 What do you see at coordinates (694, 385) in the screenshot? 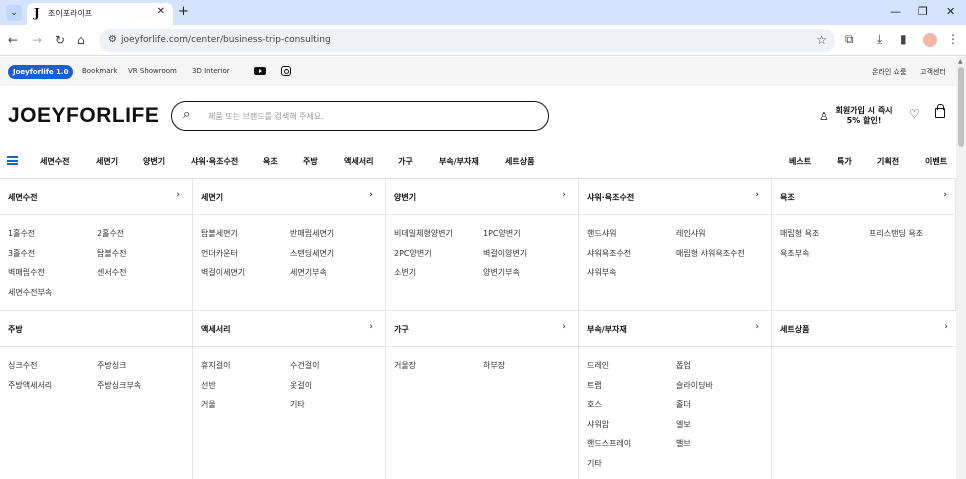
I see `subcategory-link: 슬라이딩바` at bounding box center [694, 385].